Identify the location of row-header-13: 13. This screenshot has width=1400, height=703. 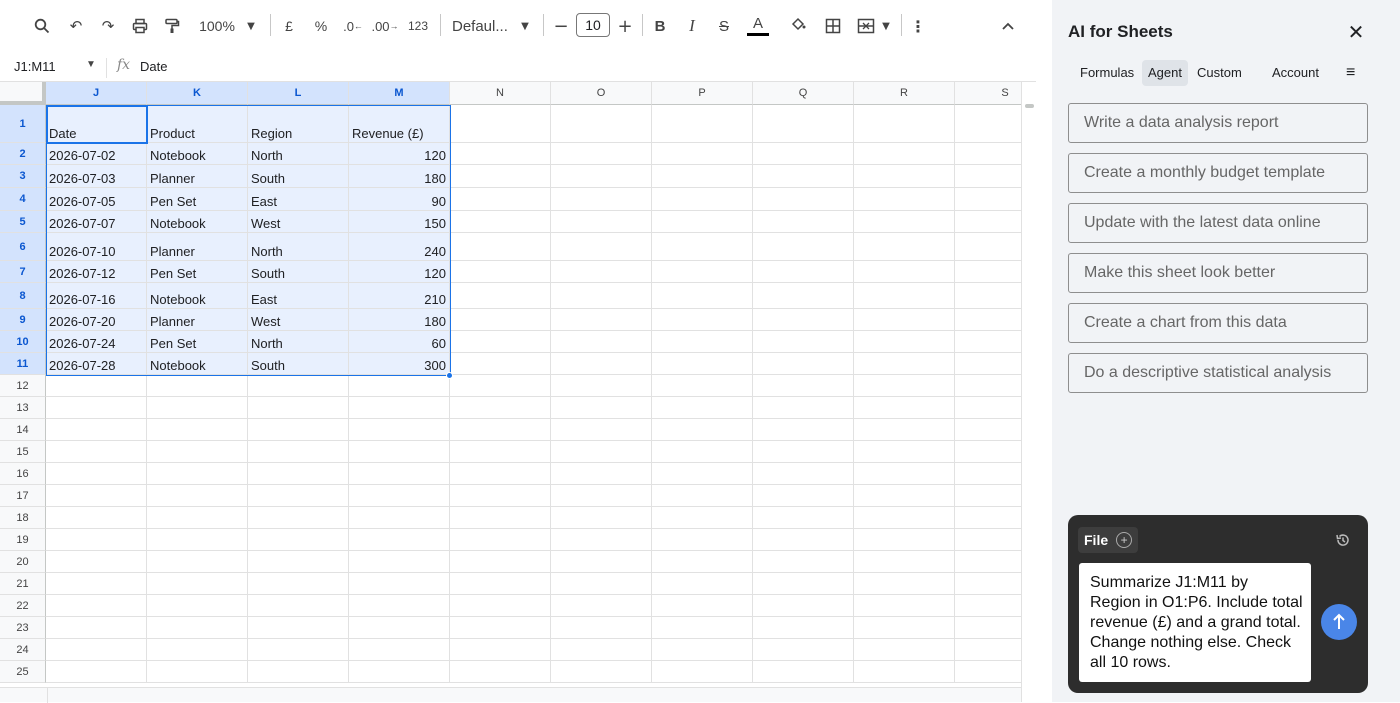
(23, 408).